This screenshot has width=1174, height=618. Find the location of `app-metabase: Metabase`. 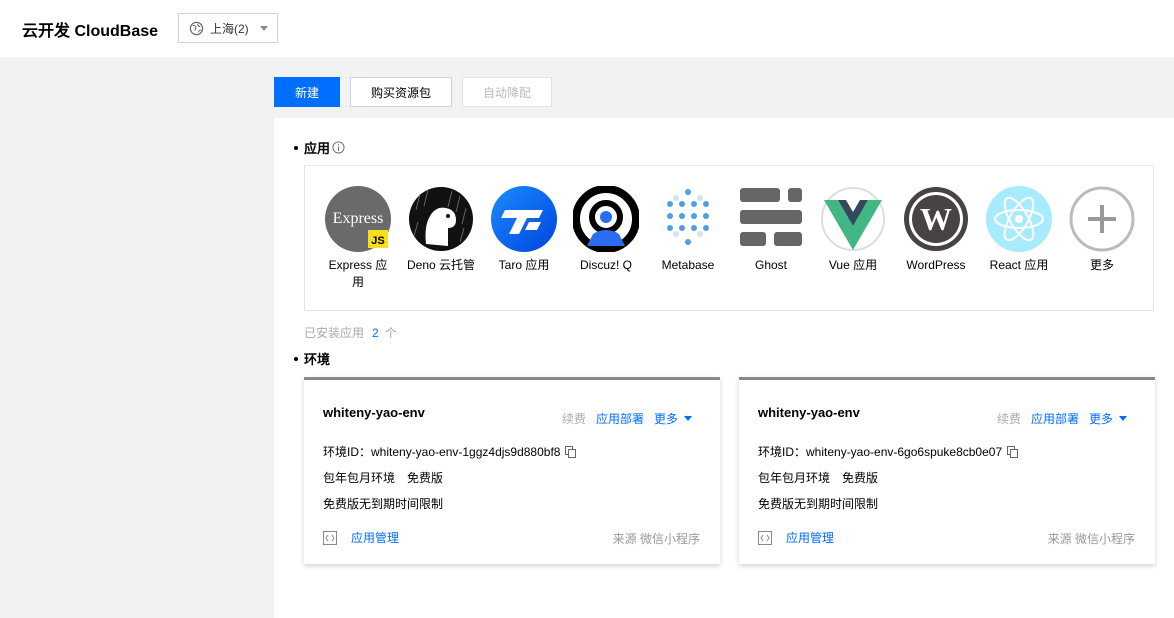

app-metabase: Metabase is located at coordinates (688, 230).